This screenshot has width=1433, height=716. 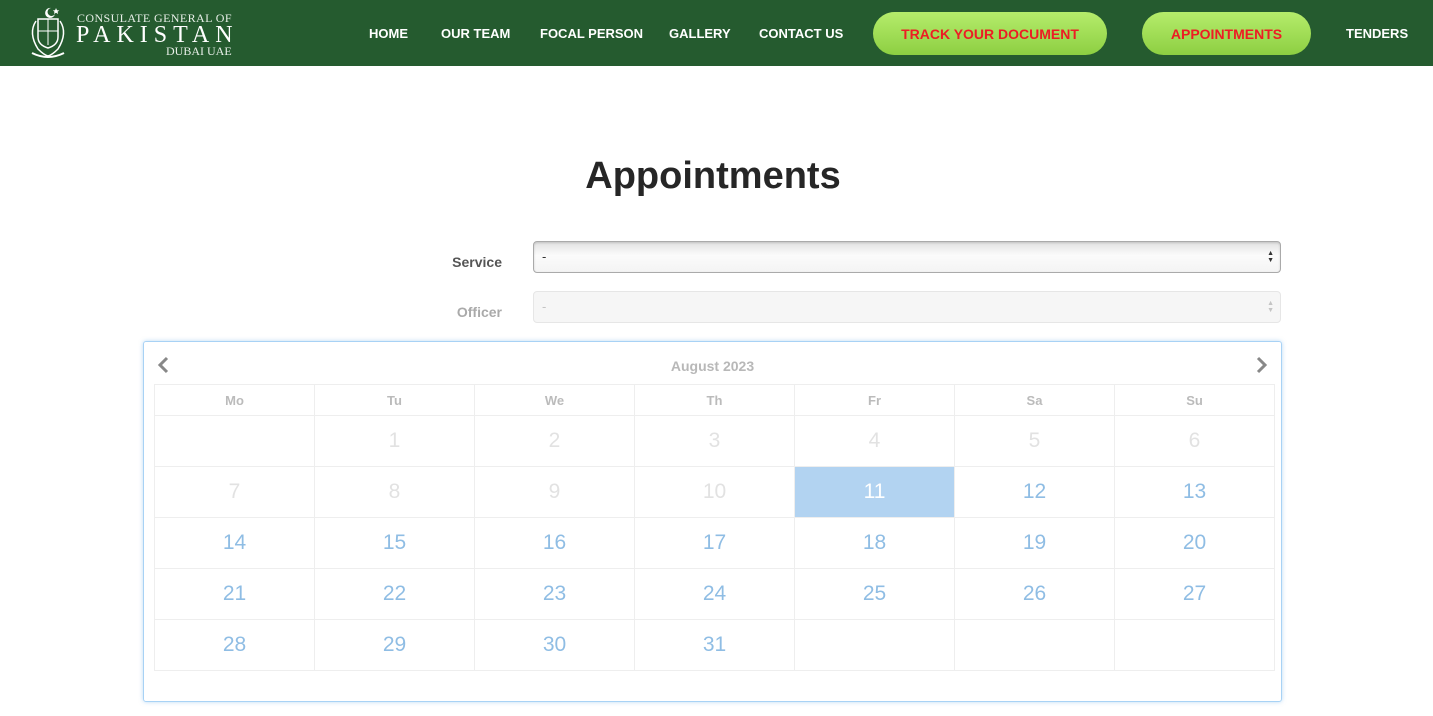 What do you see at coordinates (394, 492) in the screenshot?
I see `calendar-day-unavailable: 8` at bounding box center [394, 492].